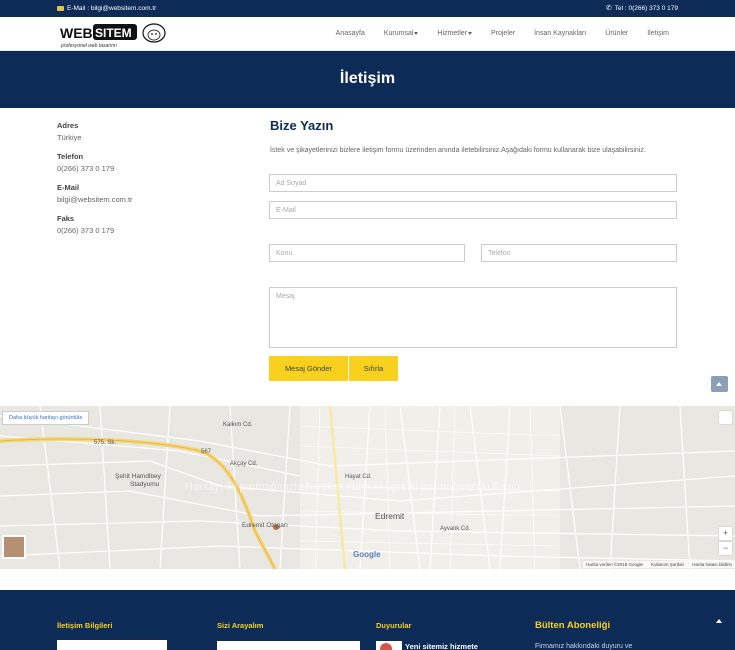 The height and width of the screenshot is (650, 735). I want to click on topbar-email-text: E-Mail : bilgi@websitem.com.tr, so click(112, 8).